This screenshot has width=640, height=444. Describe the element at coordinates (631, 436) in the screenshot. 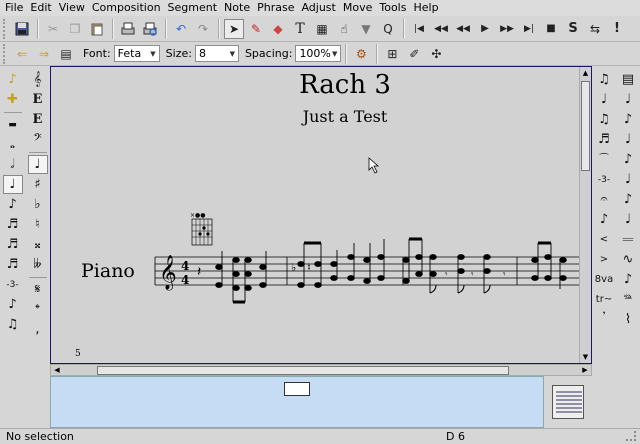

I see `resize-grip-icon` at that location.